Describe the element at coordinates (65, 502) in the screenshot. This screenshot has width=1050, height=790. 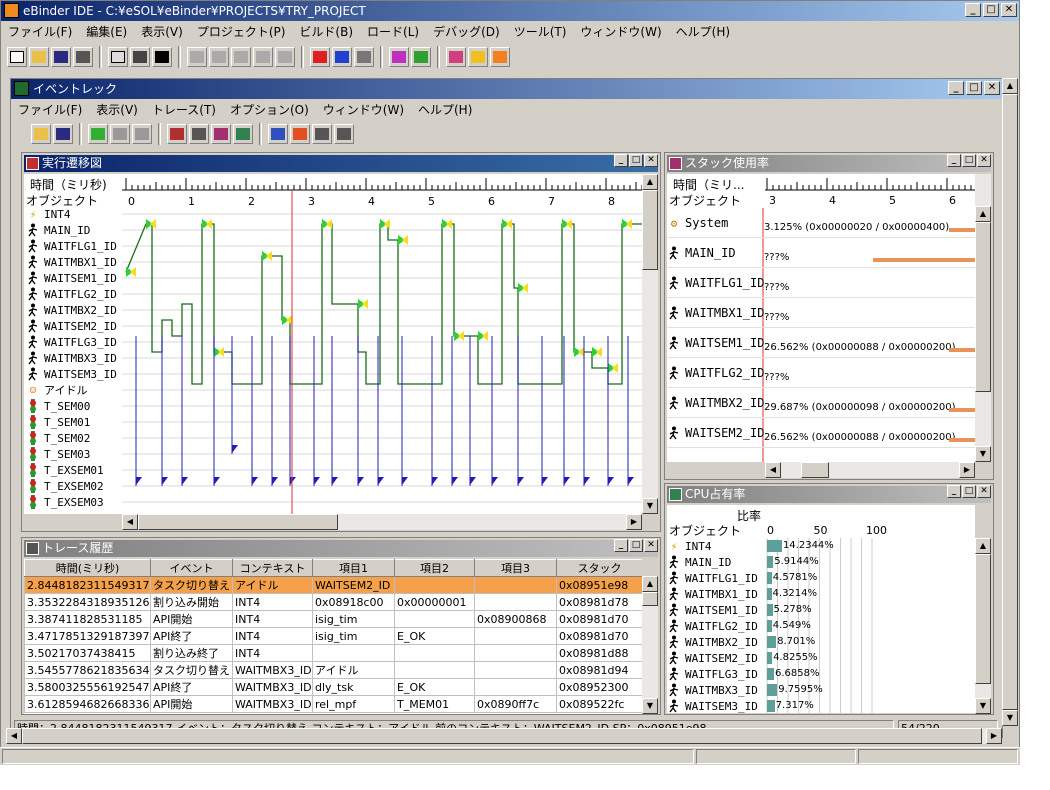
I see `exec-object-row: T_EXSEM03` at that location.